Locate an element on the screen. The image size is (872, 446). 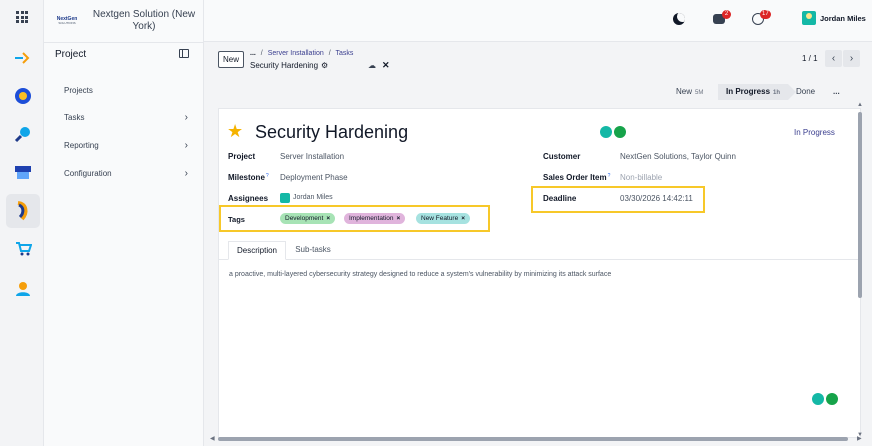
close-icon: ✕ is located at coordinates (386, 65).